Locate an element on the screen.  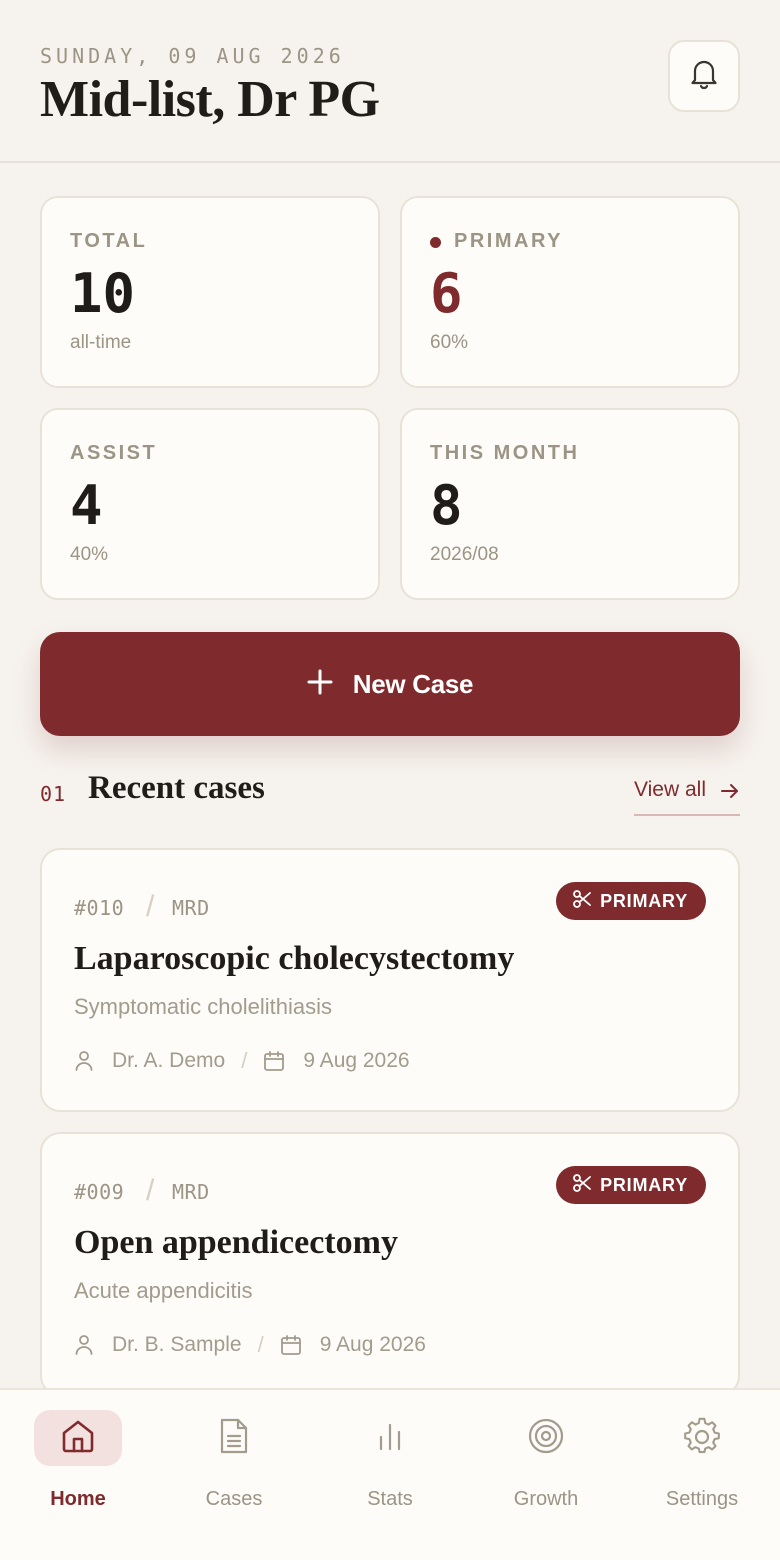
stat-card-this-month: THIS MONTH 8 2026/08 is located at coordinates (570, 504).